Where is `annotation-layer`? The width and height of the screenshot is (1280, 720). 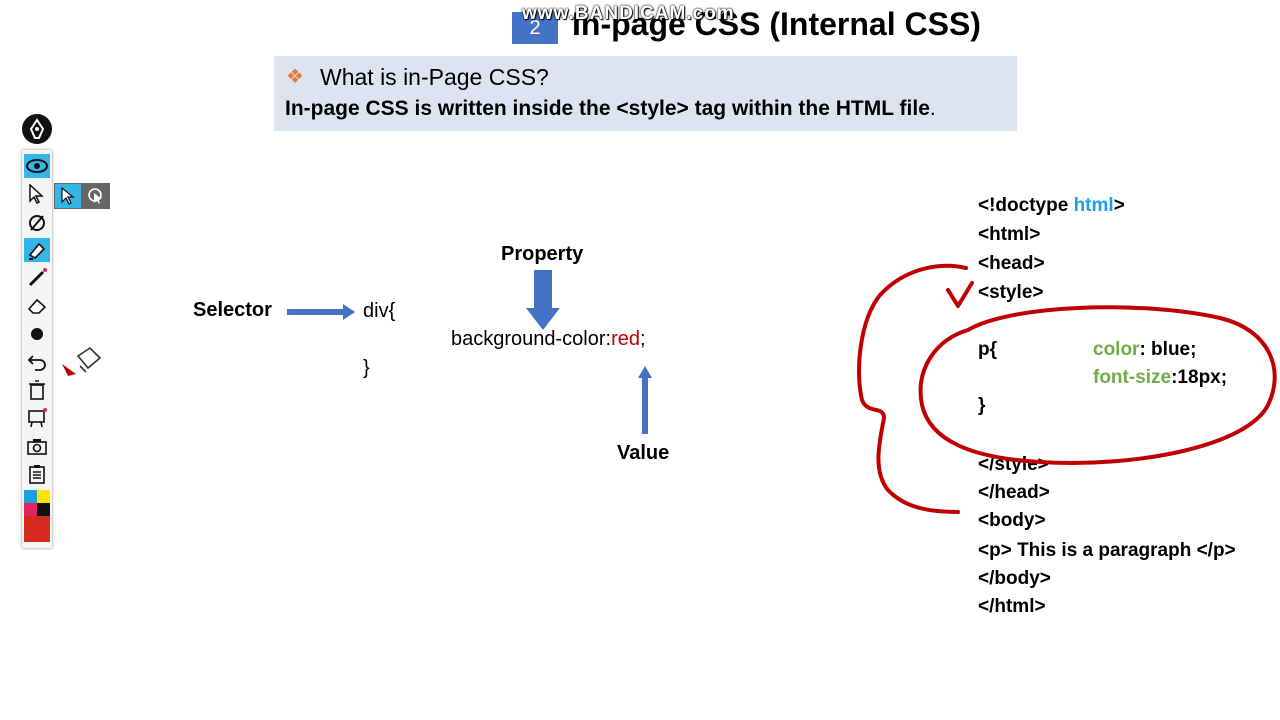
annotation-layer is located at coordinates (1067, 388).